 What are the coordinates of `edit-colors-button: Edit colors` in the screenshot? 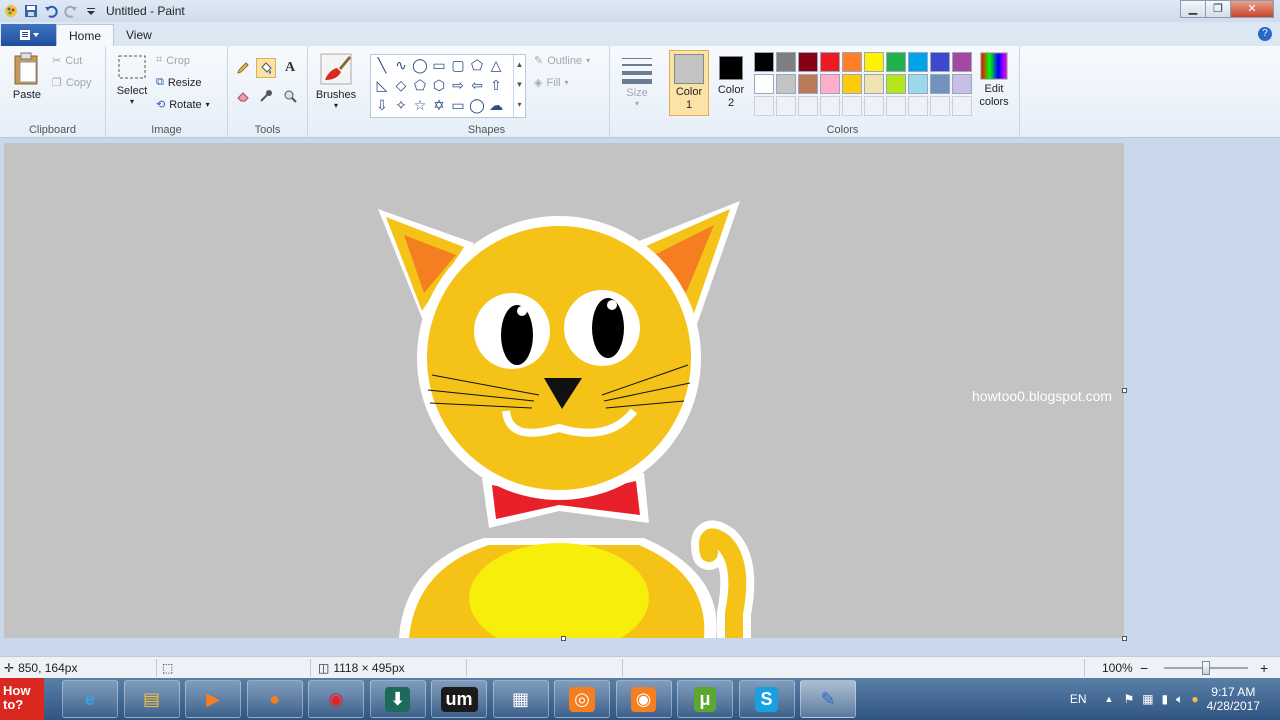 It's located at (994, 80).